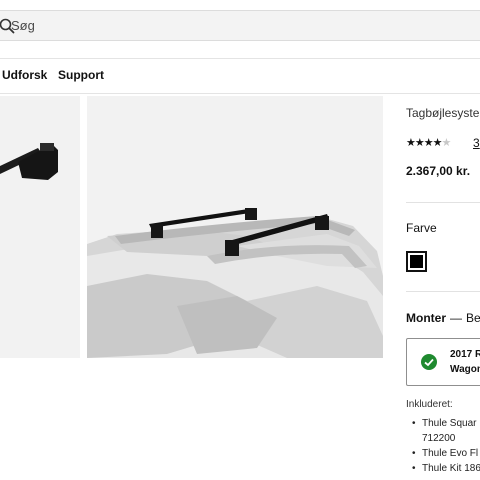  Describe the element at coordinates (438, 171) in the screenshot. I see `product-price: 2.367,00 kr.` at that location.